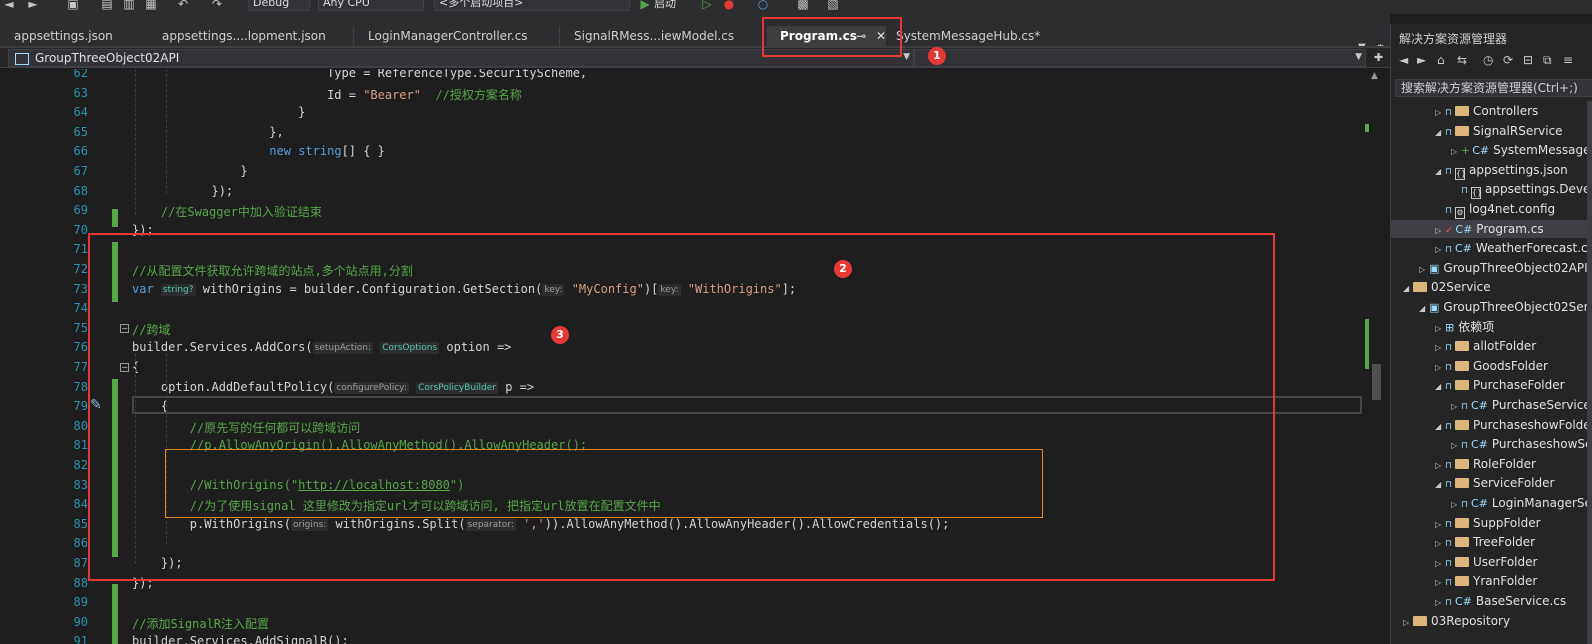 This screenshot has width=1592, height=644. Describe the element at coordinates (1376, 356) in the screenshot. I see `editor-vertical-scrollbar: ▲` at that location.